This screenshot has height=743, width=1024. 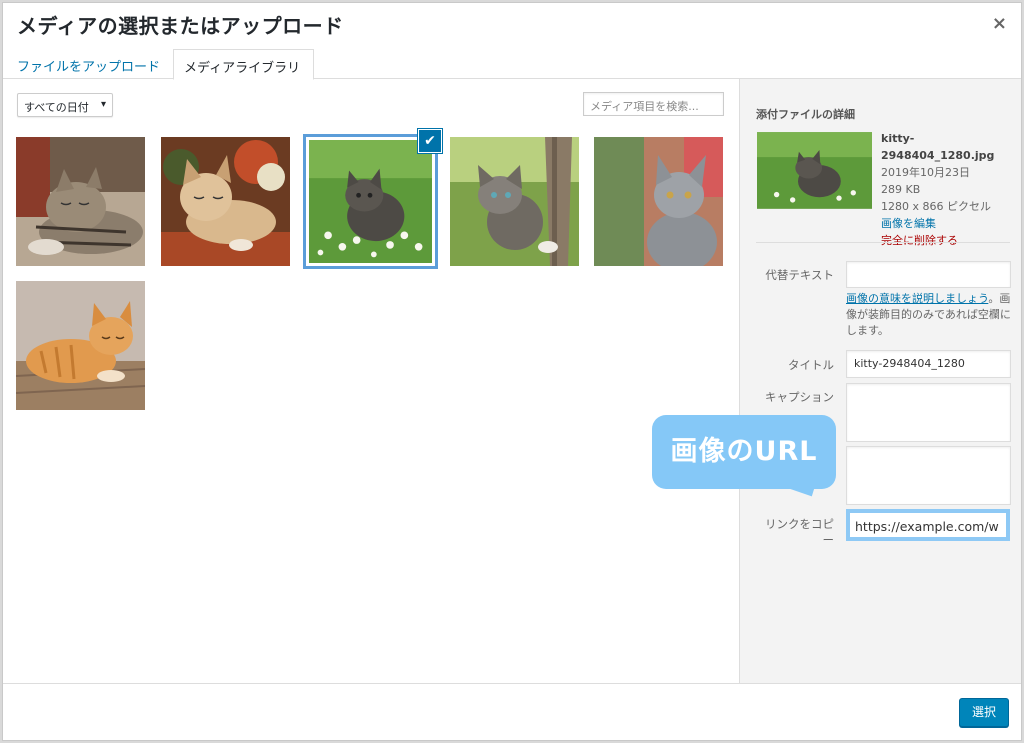 I want to click on copy-link-input: https://example.com/w, so click(x=928, y=525).